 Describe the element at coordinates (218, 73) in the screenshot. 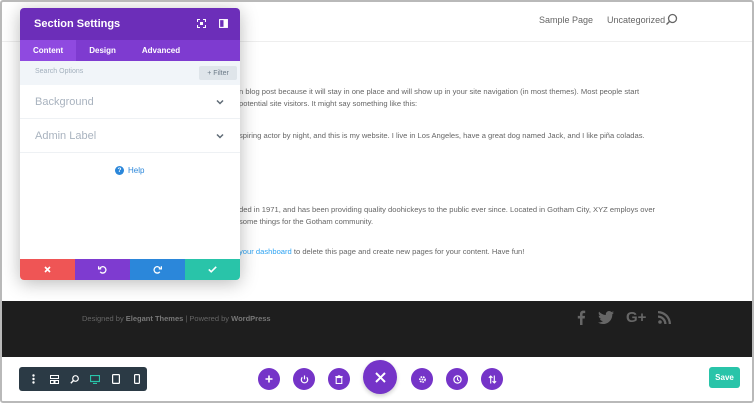

I see `filter-button: + Filter` at that location.